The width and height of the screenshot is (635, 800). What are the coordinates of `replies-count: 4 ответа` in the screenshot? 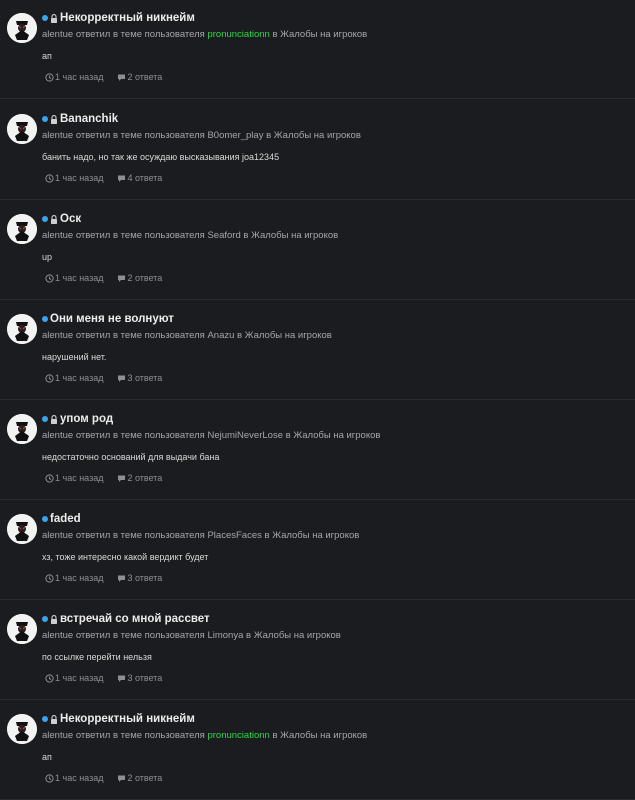 It's located at (144, 178).